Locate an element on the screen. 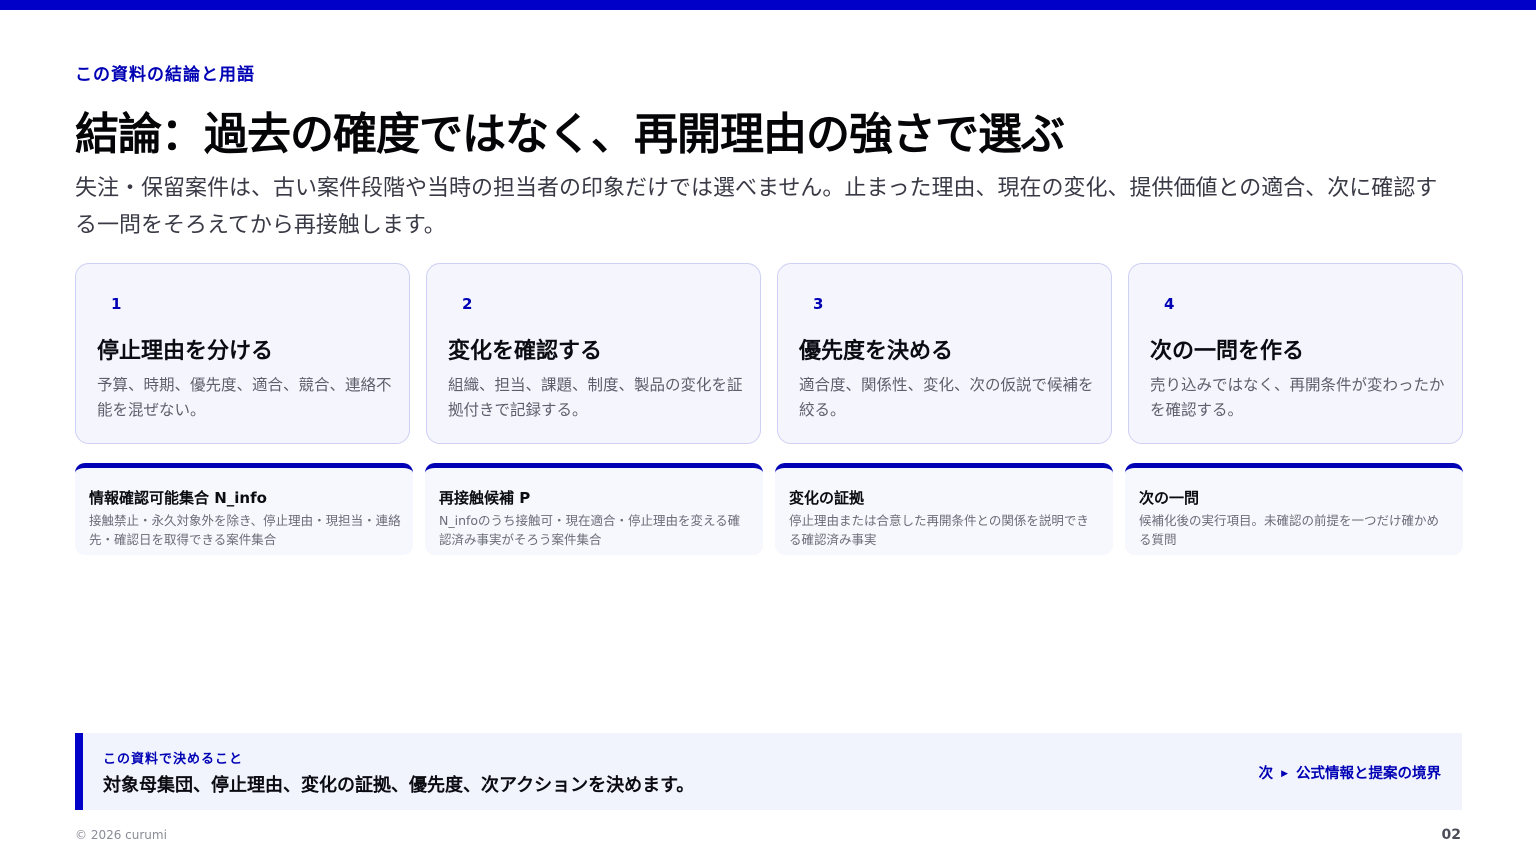  summary-text: 対象母集団、停止理由、変化の証拠、優先度、次アクションを決めます。 is located at coordinates (399, 785).